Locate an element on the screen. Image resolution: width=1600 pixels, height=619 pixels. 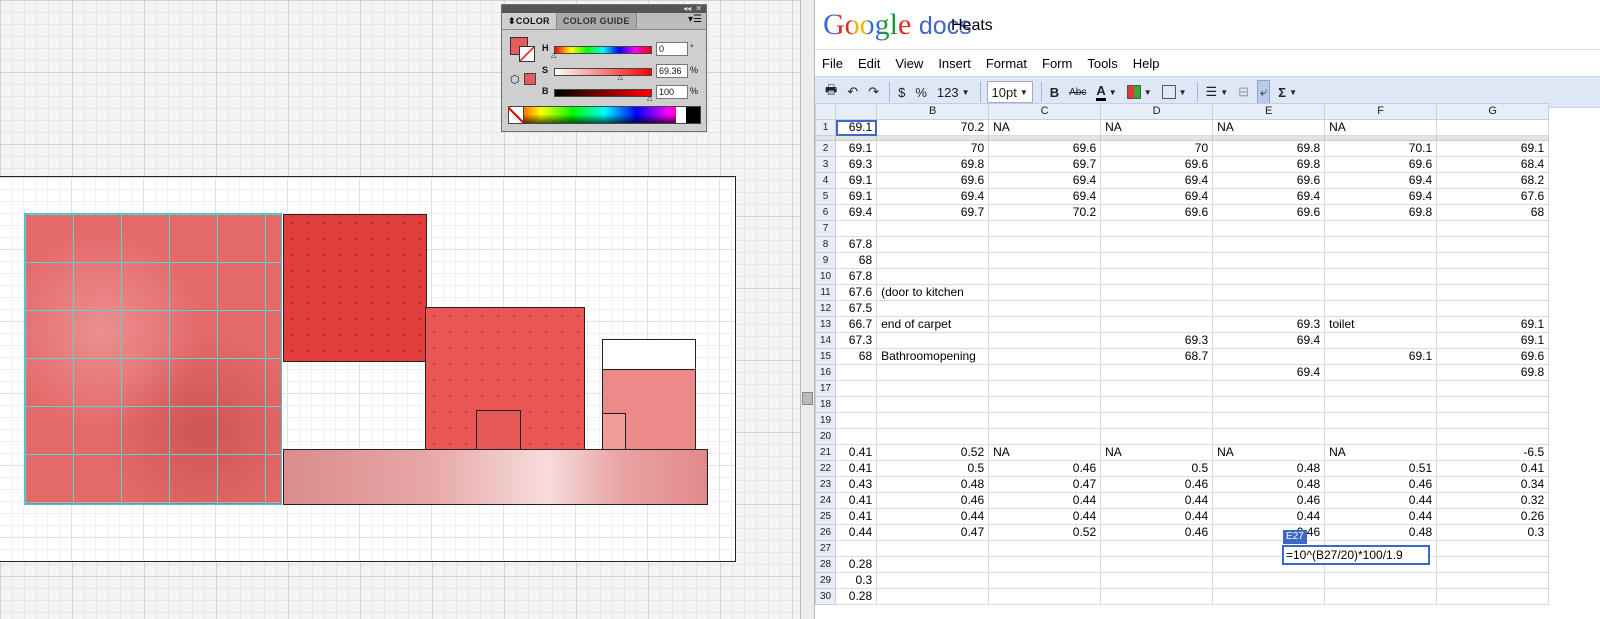
cell-e11 is located at coordinates (1269, 292).